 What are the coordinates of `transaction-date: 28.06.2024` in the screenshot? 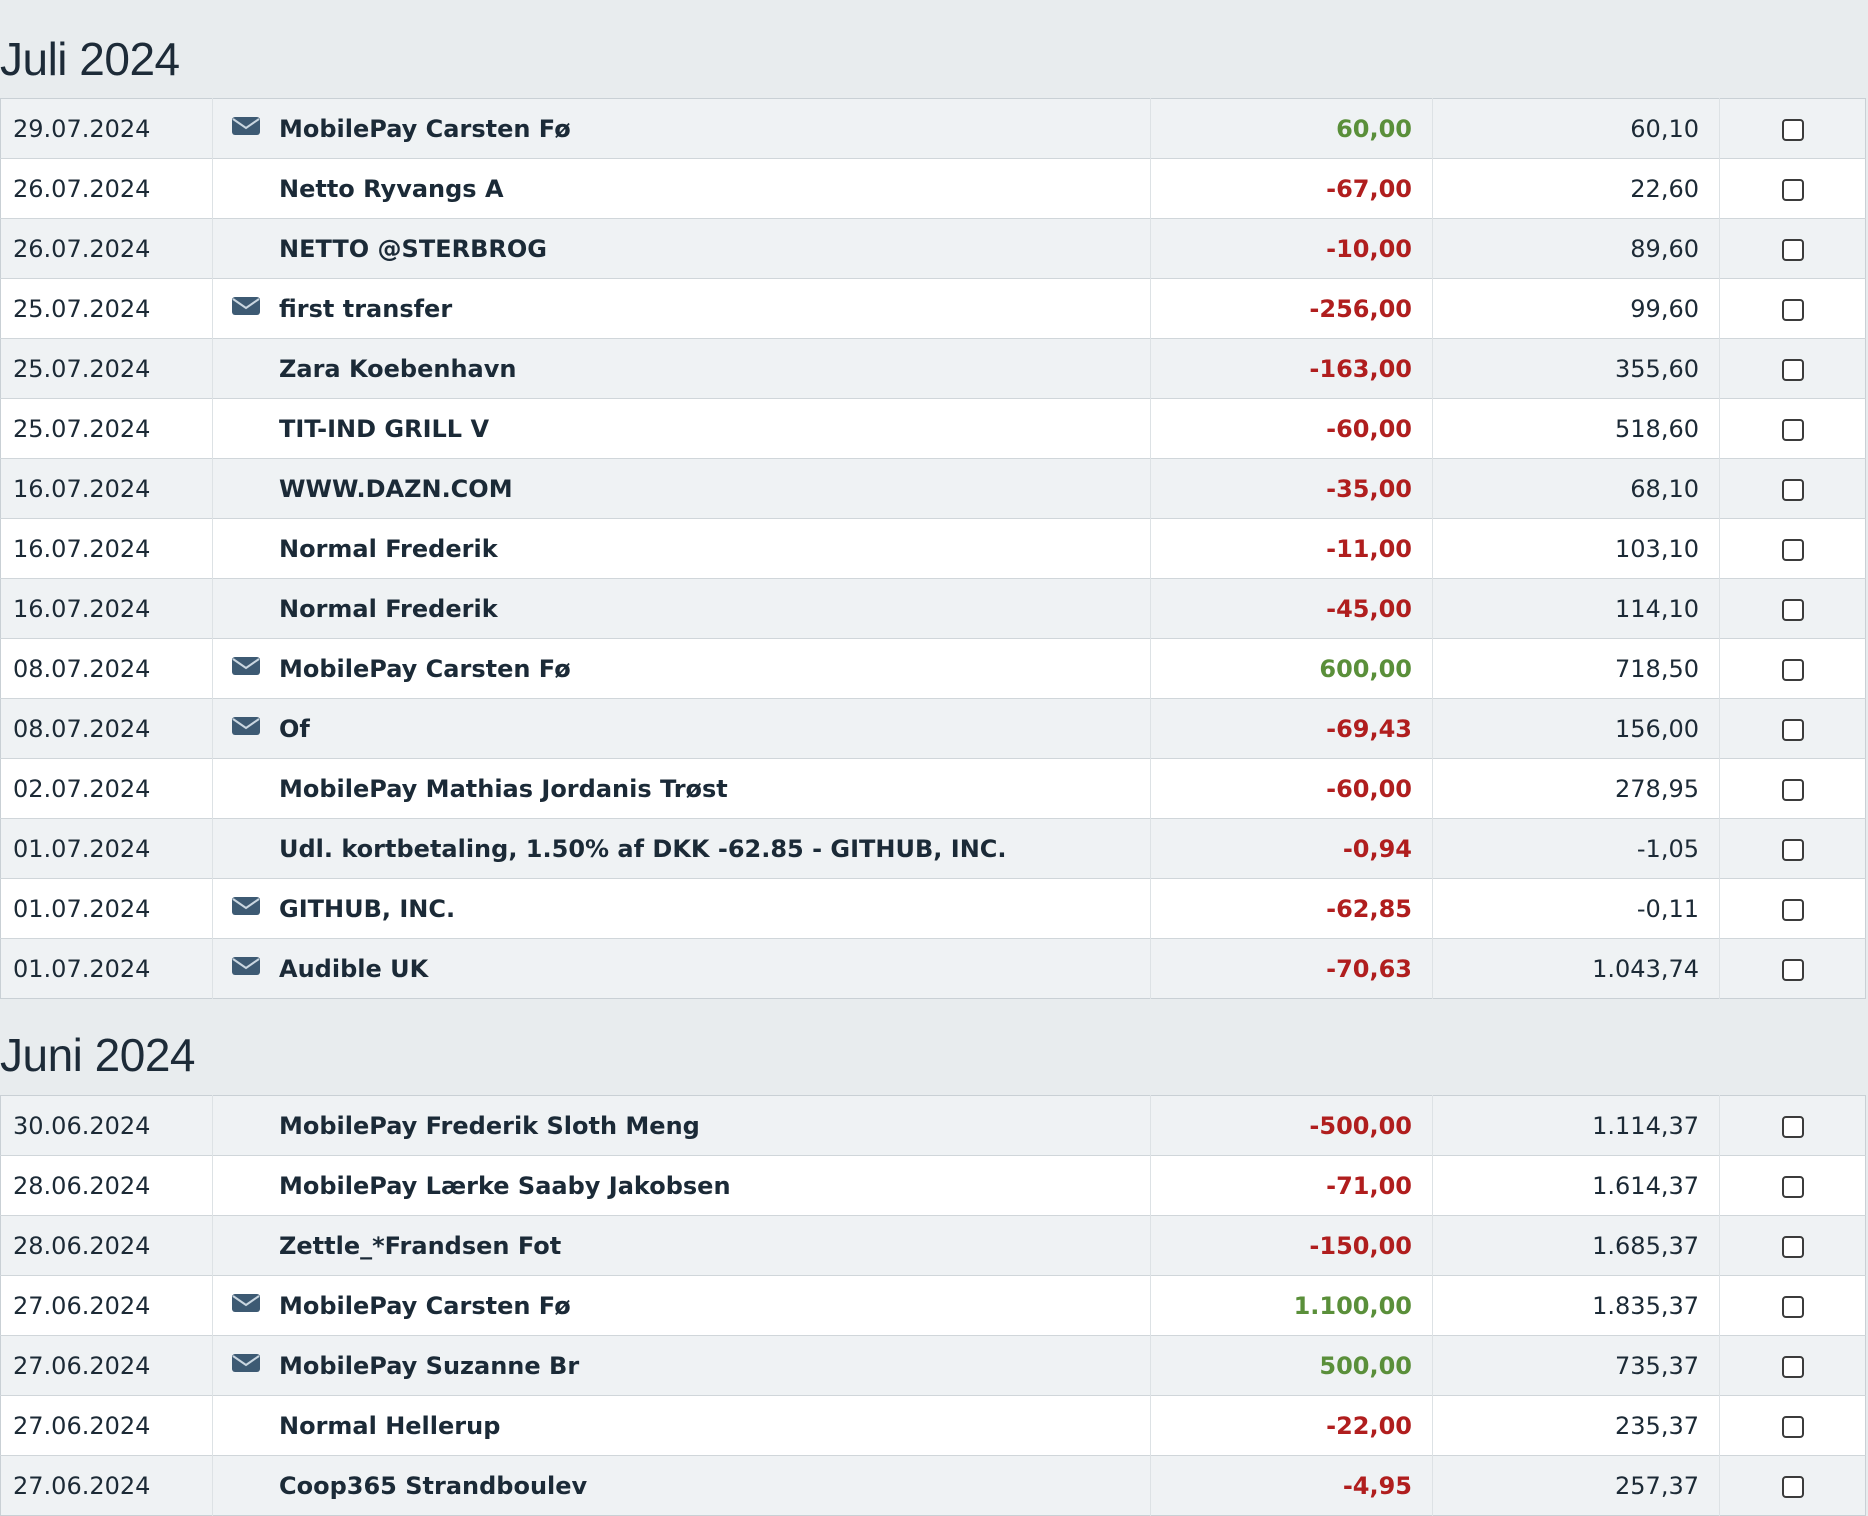 It's located at (106, 1185).